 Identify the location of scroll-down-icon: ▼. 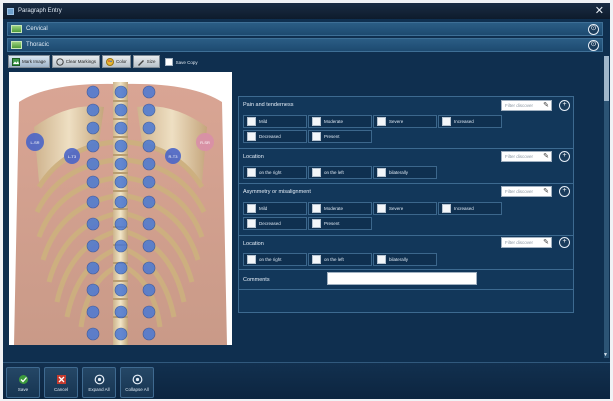
(605, 355).